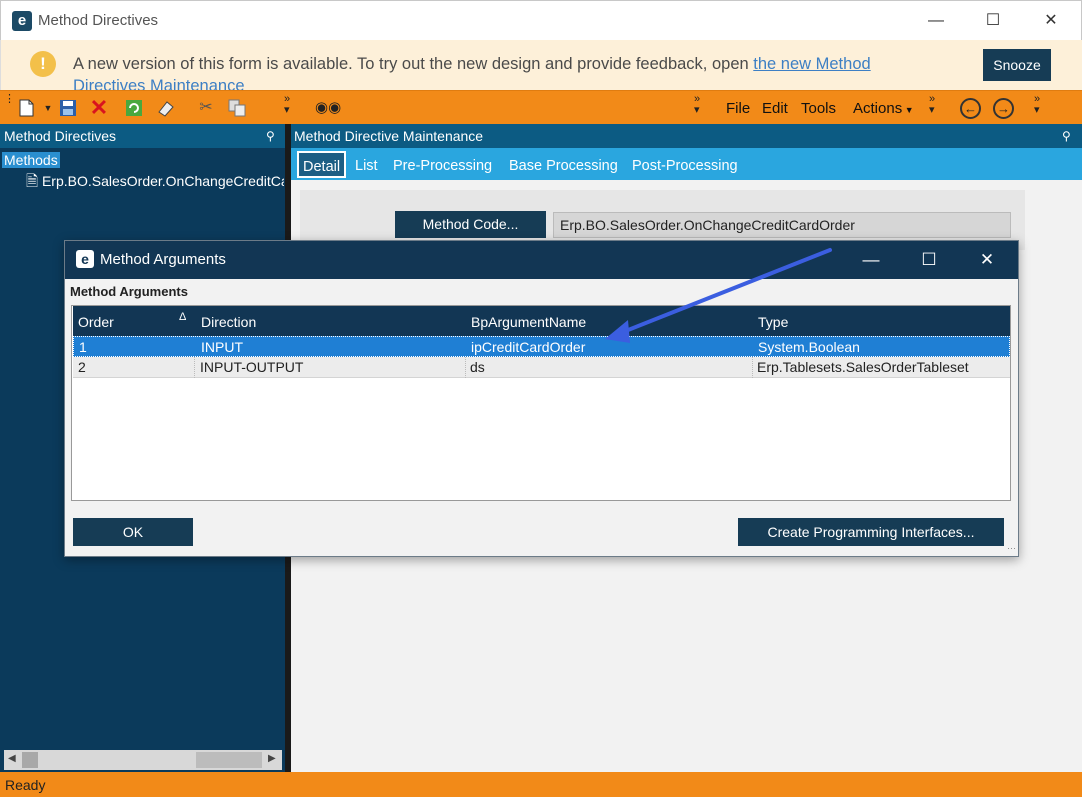 The height and width of the screenshot is (797, 1082). What do you see at coordinates (206, 108) in the screenshot?
I see `cut-icon: ✂` at bounding box center [206, 108].